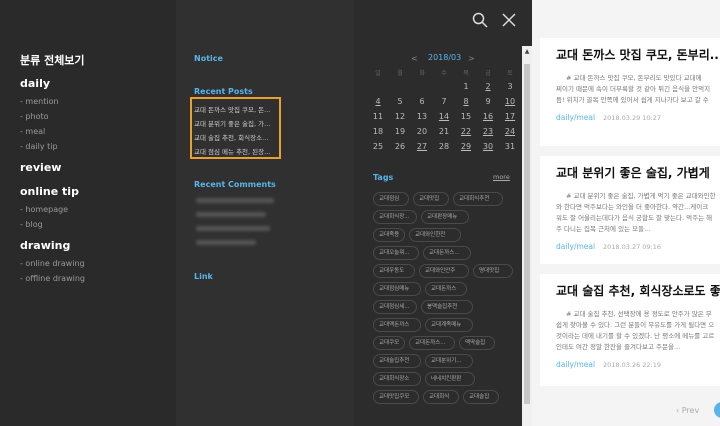  I want to click on tag-chip: 교대계족메뉴, so click(449, 325).